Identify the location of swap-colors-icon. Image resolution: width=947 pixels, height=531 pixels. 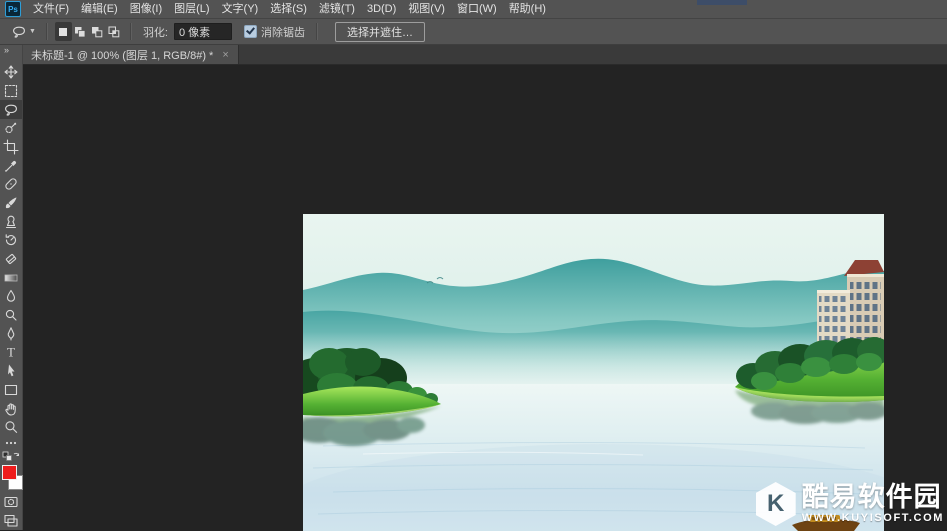
(10, 456).